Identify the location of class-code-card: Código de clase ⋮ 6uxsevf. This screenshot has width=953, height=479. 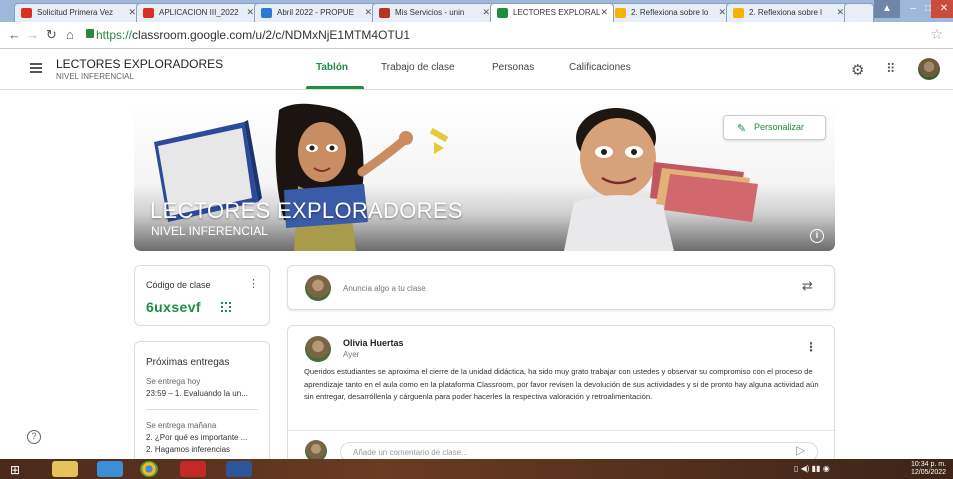
(202, 295).